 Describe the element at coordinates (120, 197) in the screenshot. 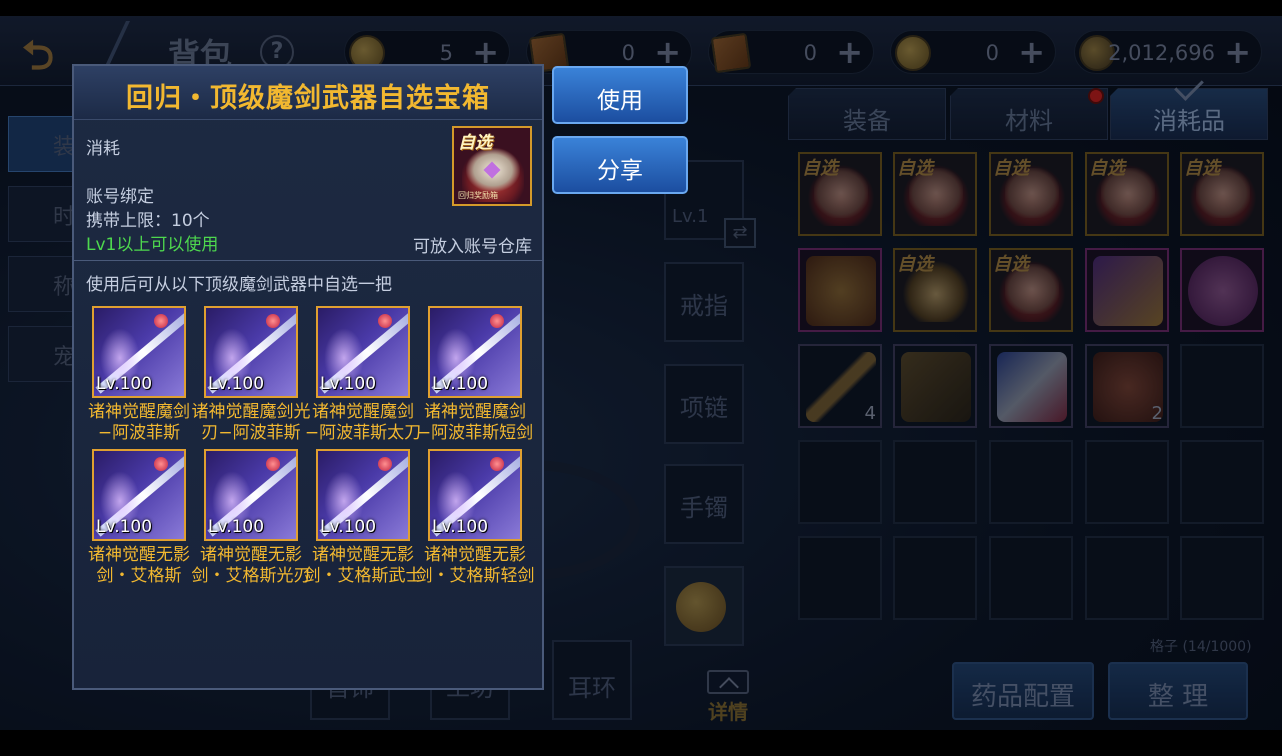

I see `binding-info: 账号绑定` at that location.